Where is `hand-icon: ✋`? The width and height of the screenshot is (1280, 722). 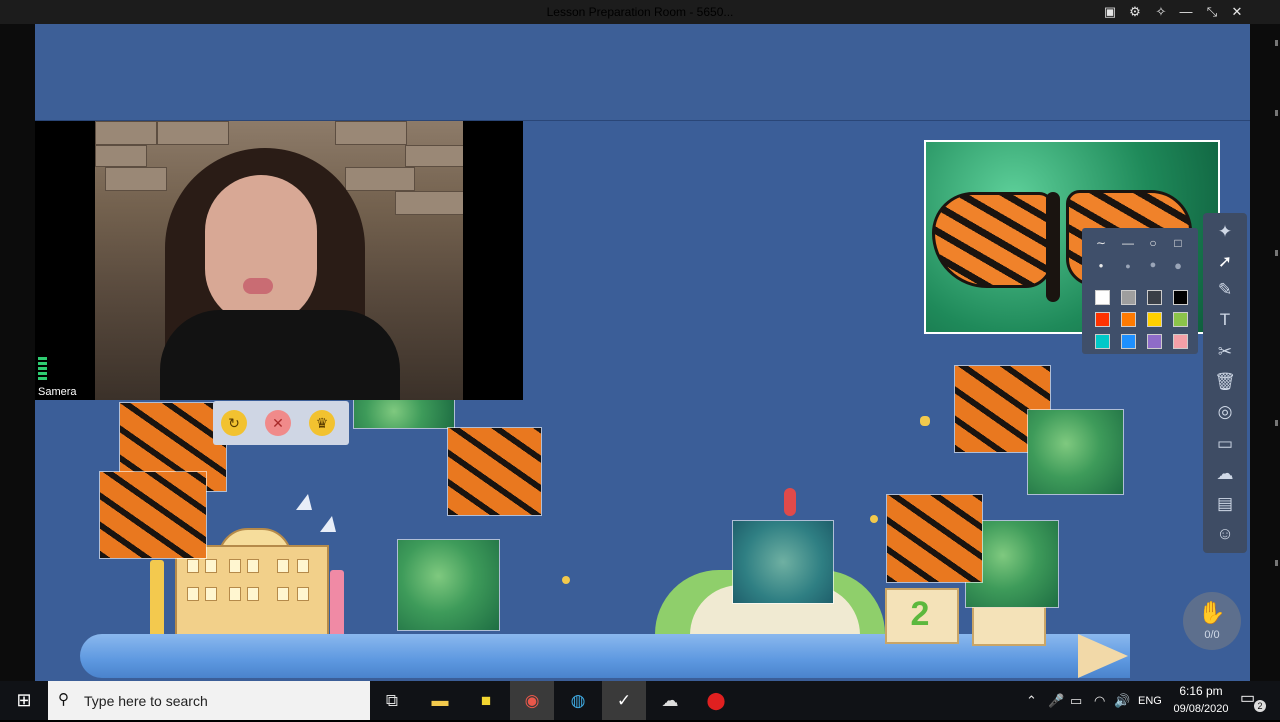
hand-icon: ✋ is located at coordinates (1212, 612).